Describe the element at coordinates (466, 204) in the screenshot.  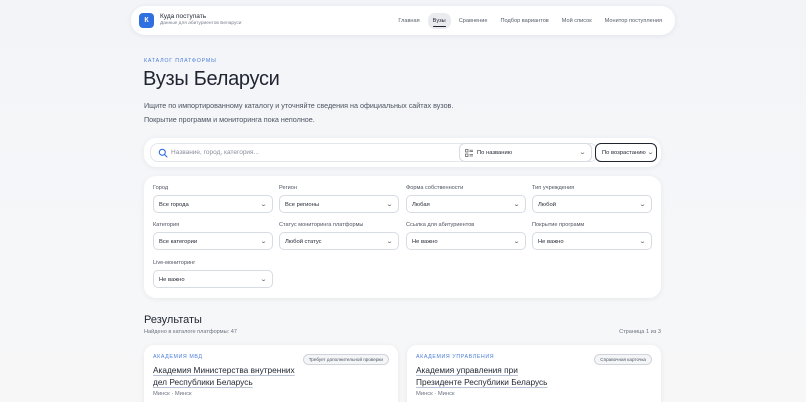
I see `filter-ownership-select: Любая ⌄` at that location.